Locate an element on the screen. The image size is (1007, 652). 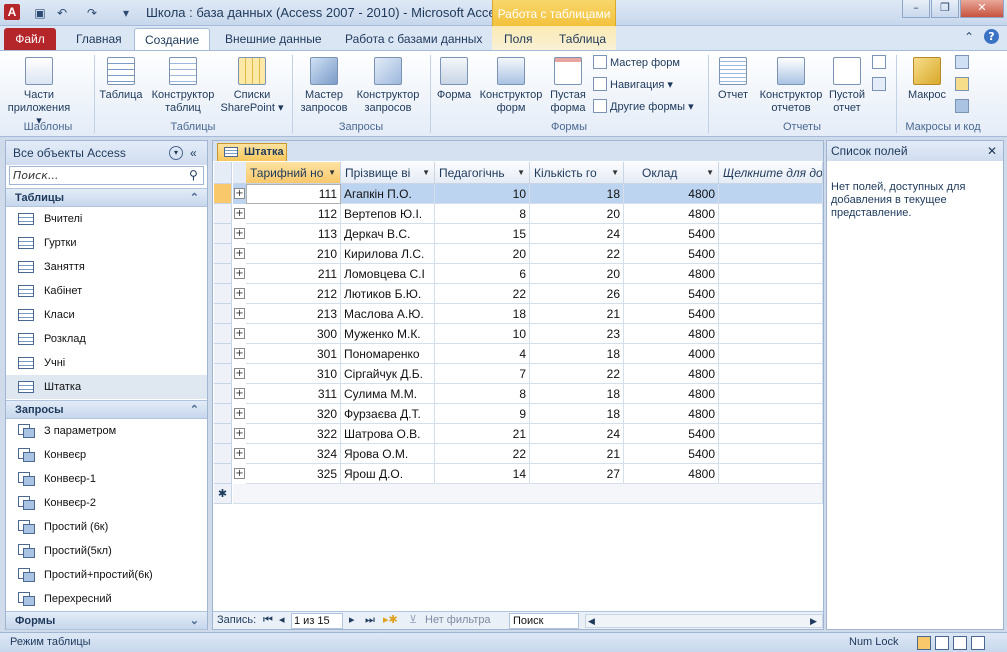
table-cell: 6 is located at coordinates (482, 274).